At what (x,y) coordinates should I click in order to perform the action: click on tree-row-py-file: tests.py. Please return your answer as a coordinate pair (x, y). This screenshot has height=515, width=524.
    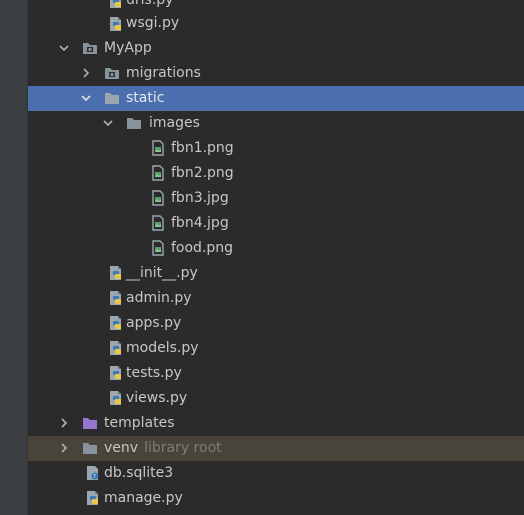
    Looking at the image, I should click on (276, 373).